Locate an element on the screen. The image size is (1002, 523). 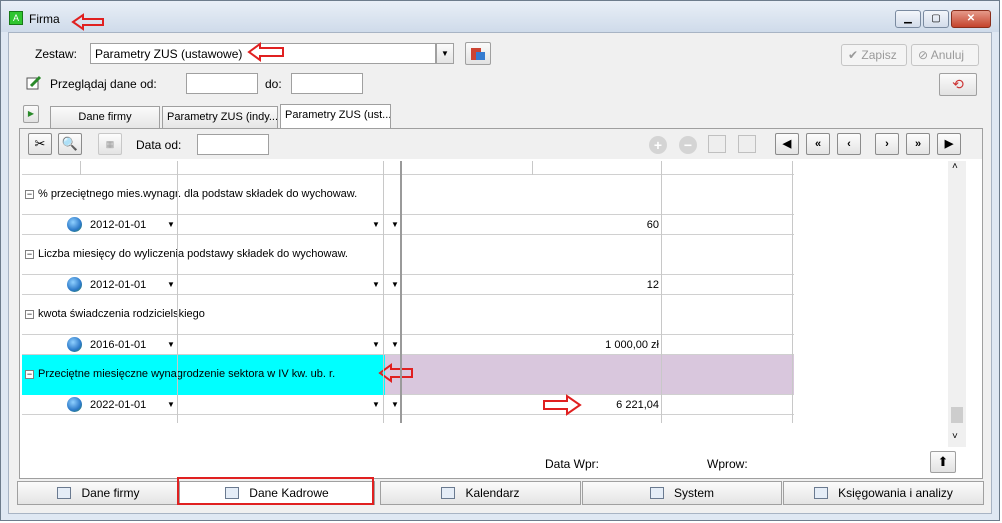
scroll-thumb is located at coordinates (957, 415).